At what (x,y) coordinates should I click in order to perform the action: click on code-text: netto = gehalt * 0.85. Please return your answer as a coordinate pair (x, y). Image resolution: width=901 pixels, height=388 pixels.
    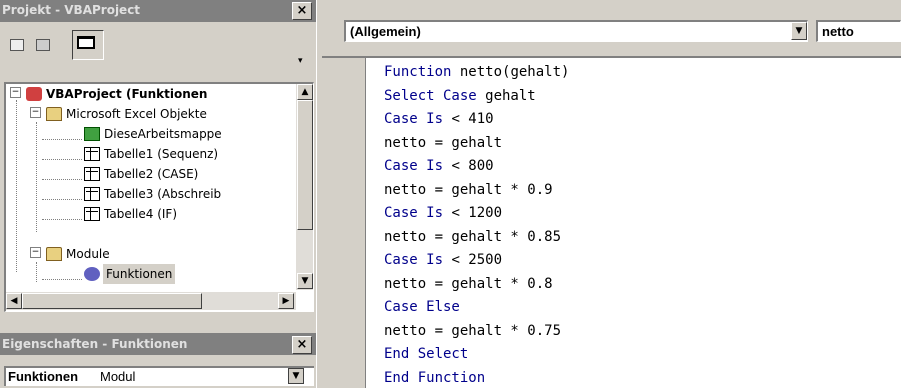
    Looking at the image, I should click on (473, 236).